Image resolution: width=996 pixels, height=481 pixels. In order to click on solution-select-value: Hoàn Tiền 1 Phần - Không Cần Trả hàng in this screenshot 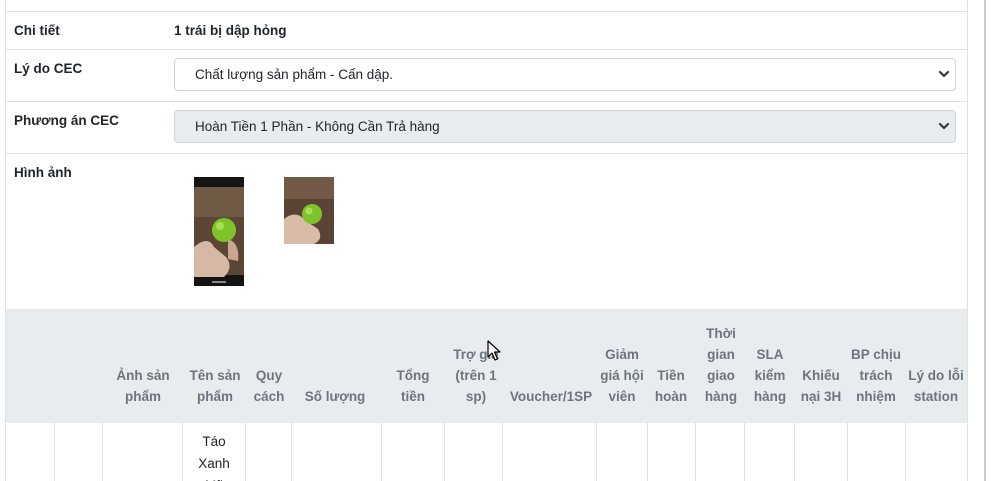, I will do `click(317, 126)`.